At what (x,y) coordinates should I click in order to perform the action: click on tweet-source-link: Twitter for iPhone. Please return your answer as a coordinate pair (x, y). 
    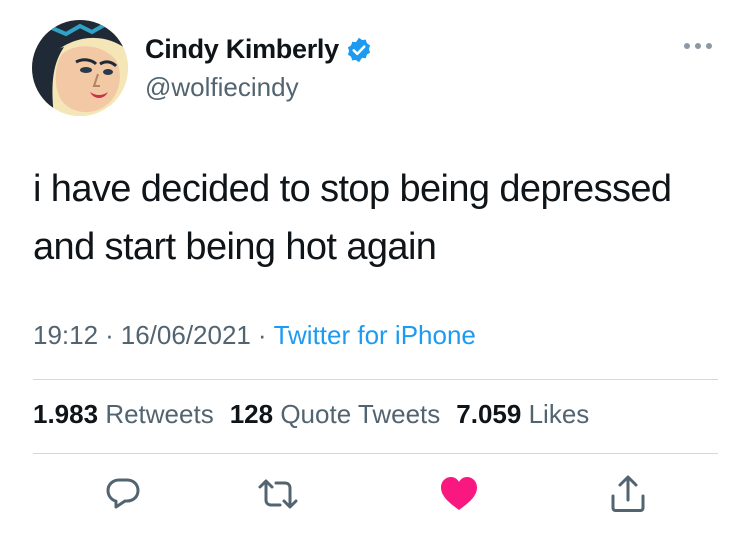
    Looking at the image, I should click on (375, 335).